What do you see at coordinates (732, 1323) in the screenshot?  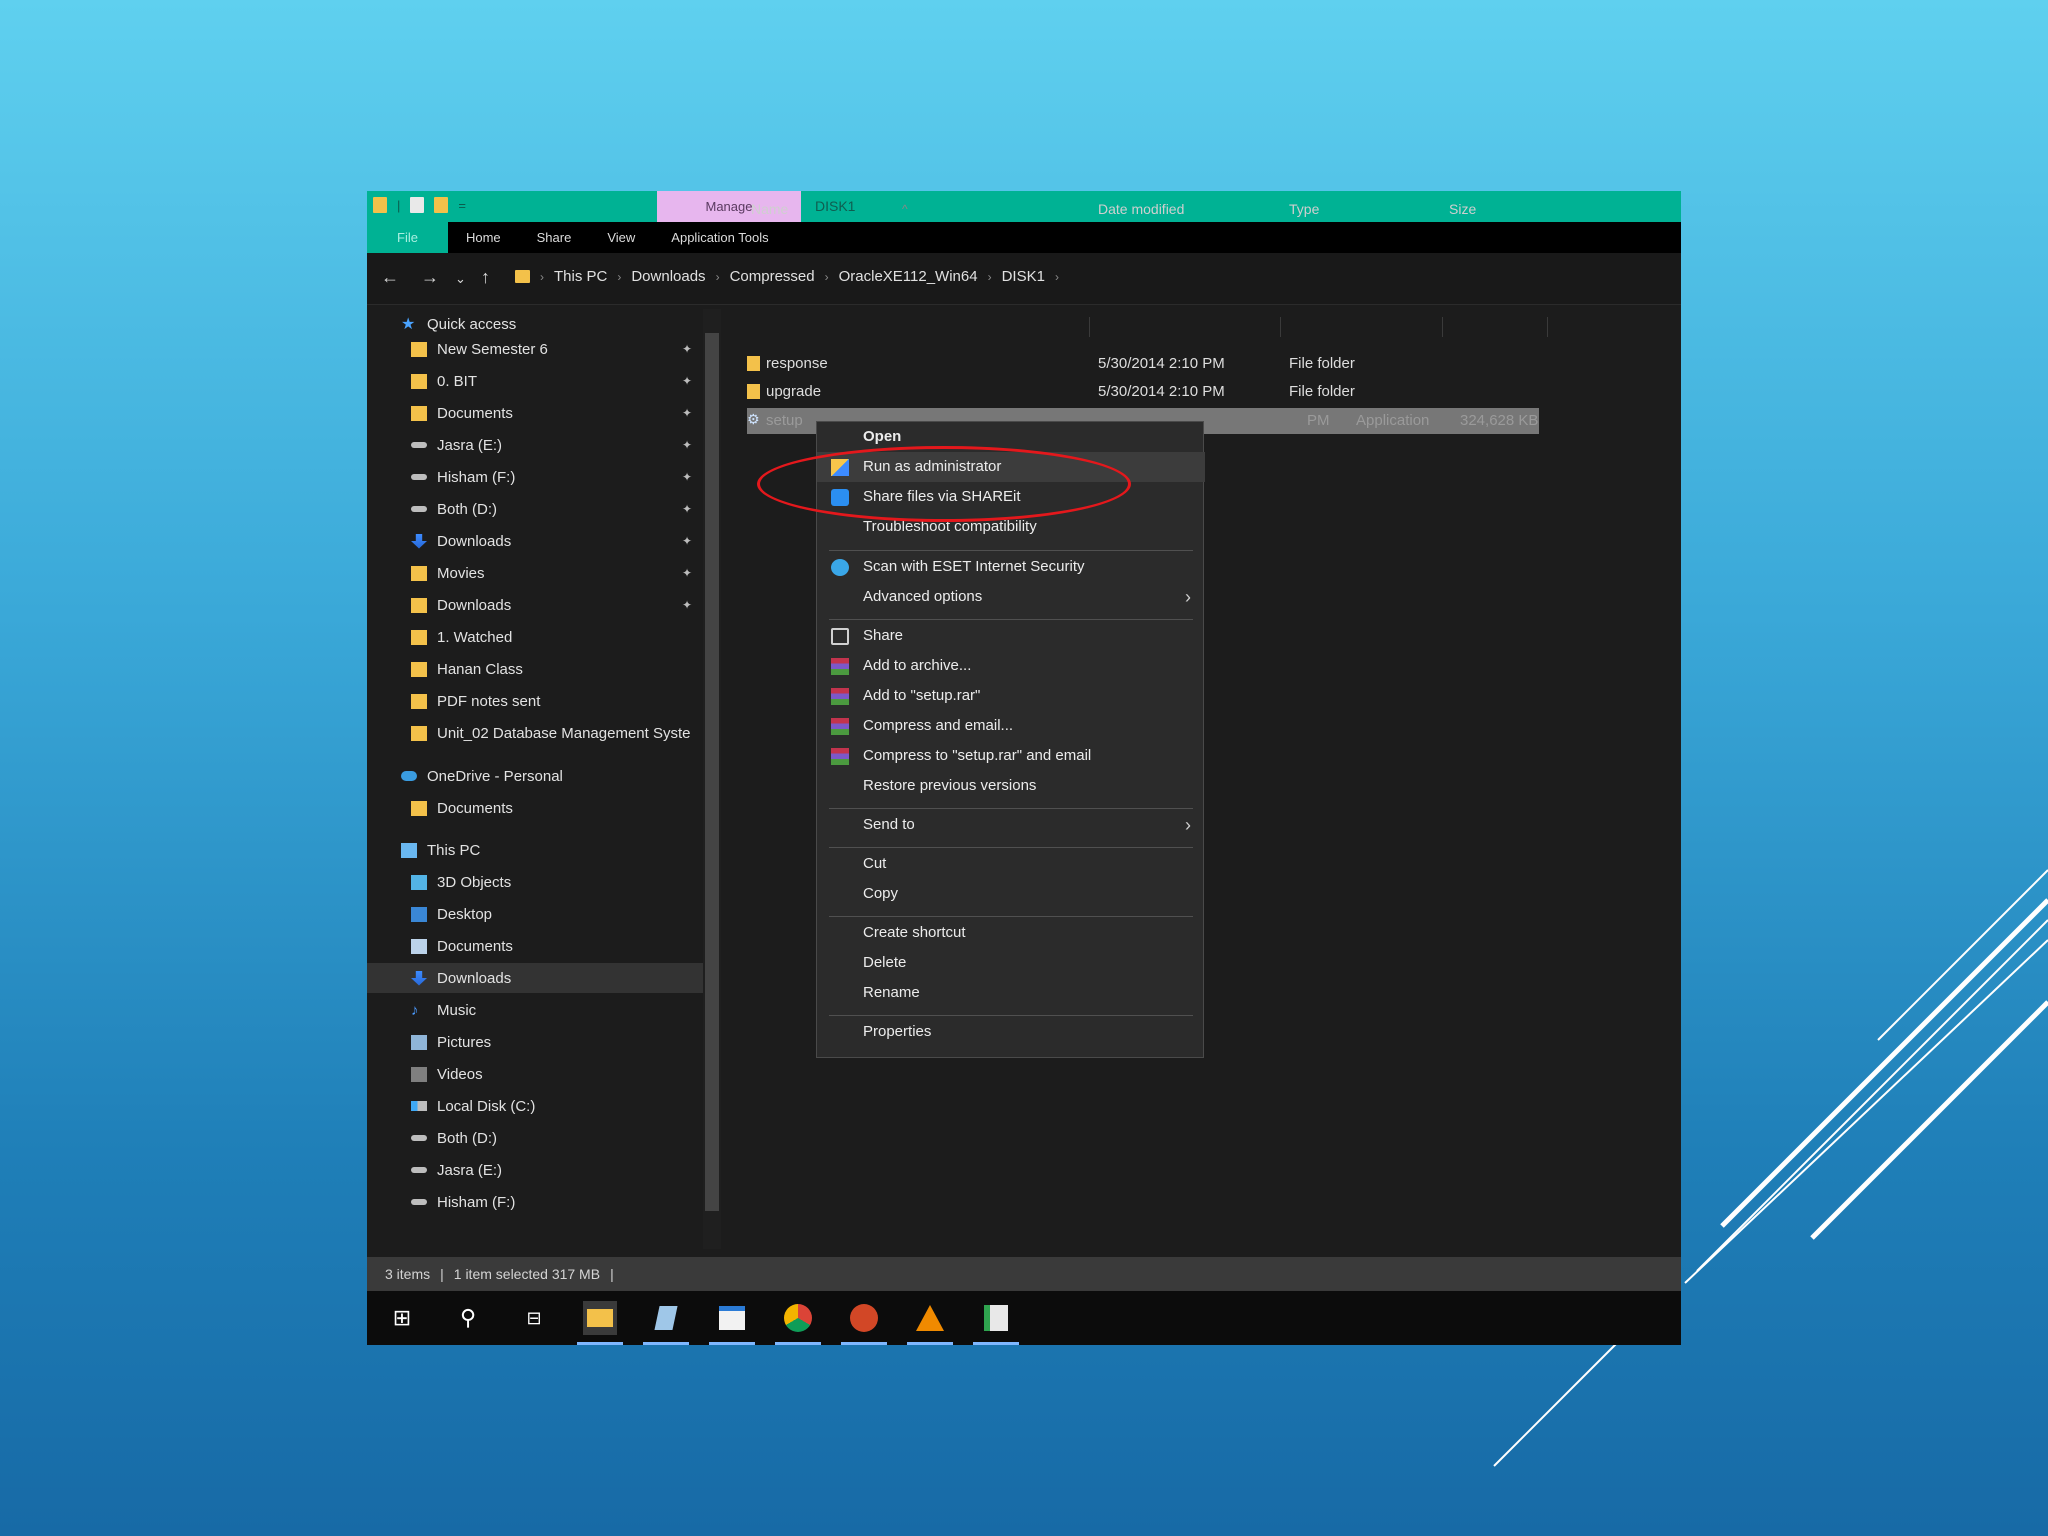 I see `store-taskbar-icon` at bounding box center [732, 1323].